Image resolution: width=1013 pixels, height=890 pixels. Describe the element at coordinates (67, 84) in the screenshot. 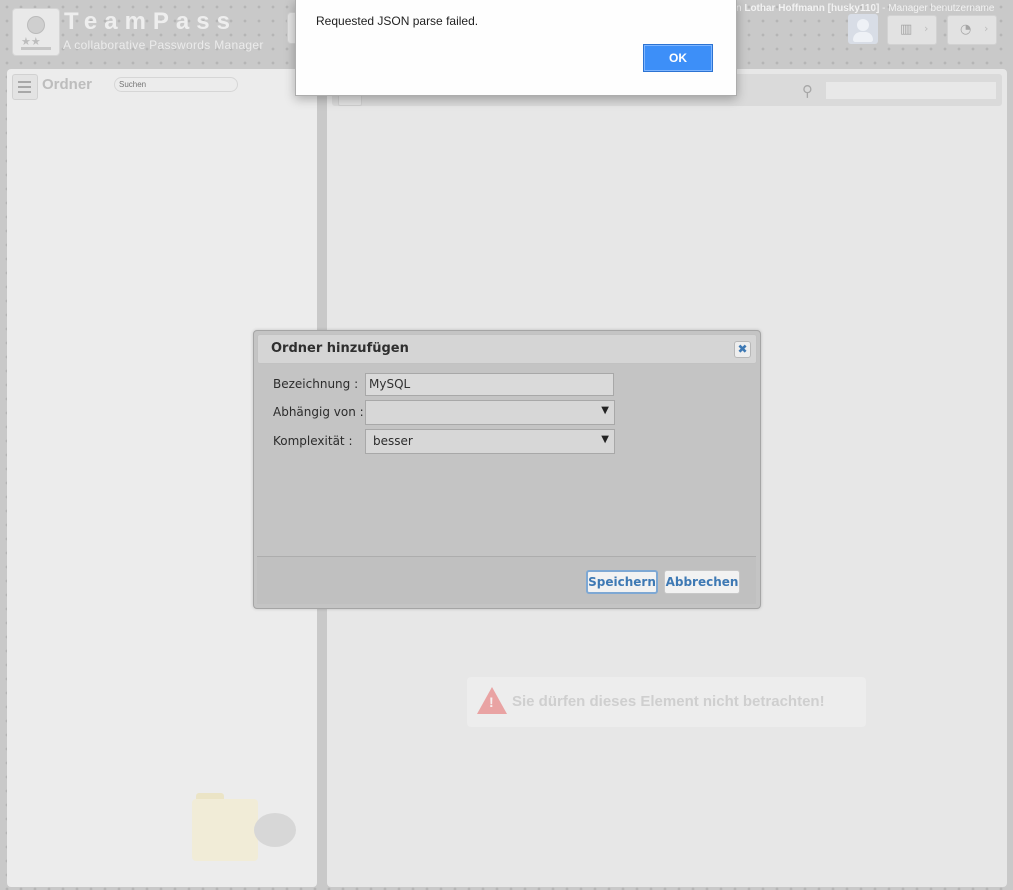

I see `folders-title: Ordner` at that location.